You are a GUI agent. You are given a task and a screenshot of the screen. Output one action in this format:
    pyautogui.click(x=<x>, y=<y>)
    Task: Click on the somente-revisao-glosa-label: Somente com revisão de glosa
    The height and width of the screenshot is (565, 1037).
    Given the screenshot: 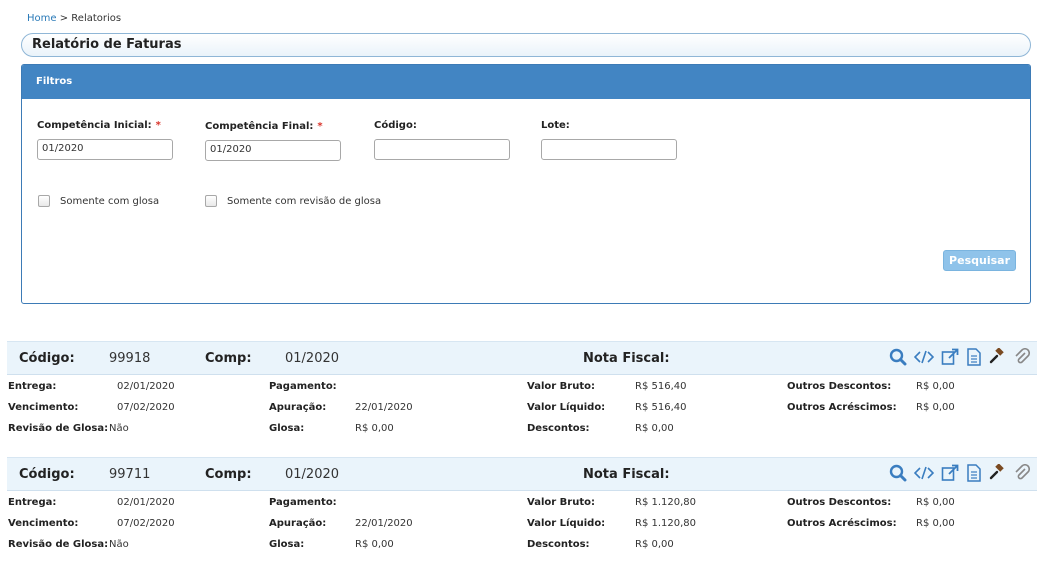 What is the action you would take?
    pyautogui.click(x=304, y=201)
    